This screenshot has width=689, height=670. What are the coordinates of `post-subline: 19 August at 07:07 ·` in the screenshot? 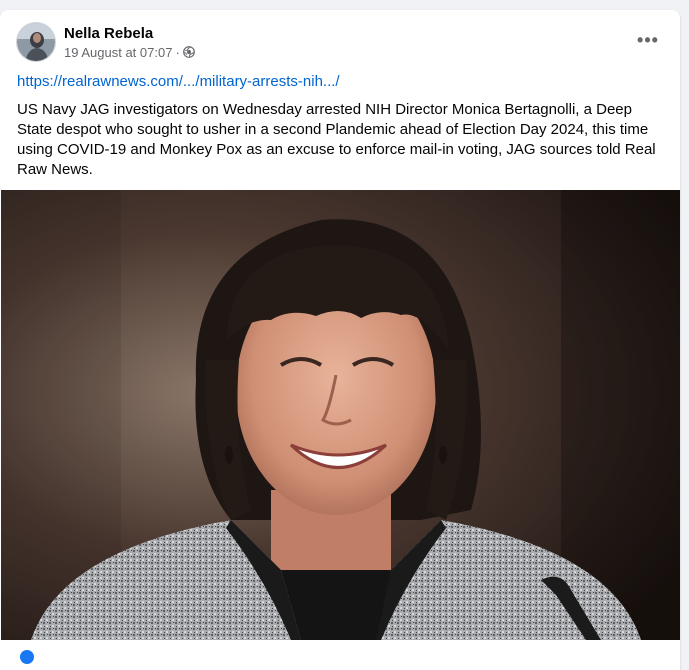 It's located at (129, 52).